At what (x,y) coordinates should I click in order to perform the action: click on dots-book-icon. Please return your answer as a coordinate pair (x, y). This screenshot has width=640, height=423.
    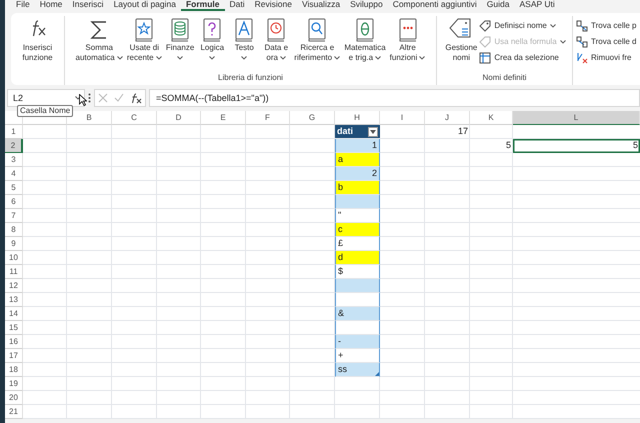
    Looking at the image, I should click on (408, 30).